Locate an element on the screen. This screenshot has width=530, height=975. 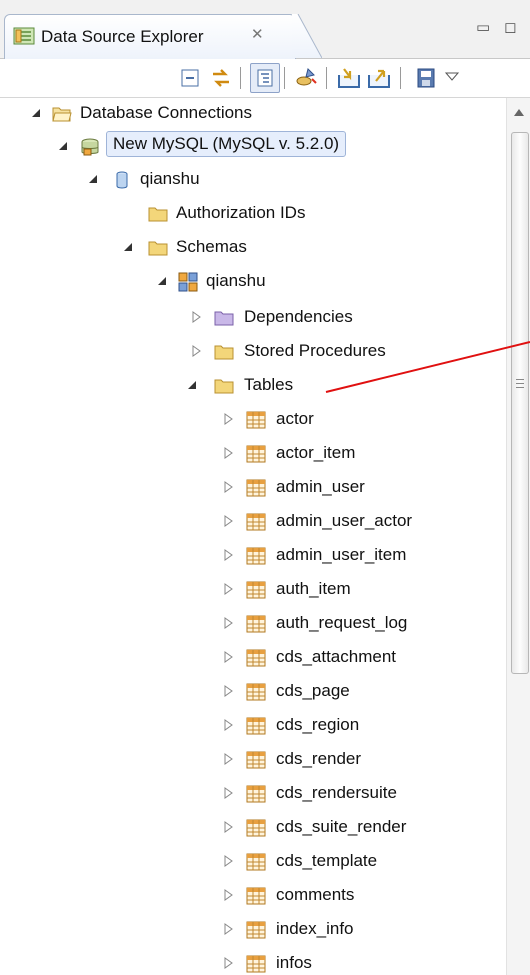
tree-node-table: auth_item is located at coordinates (252, 590).